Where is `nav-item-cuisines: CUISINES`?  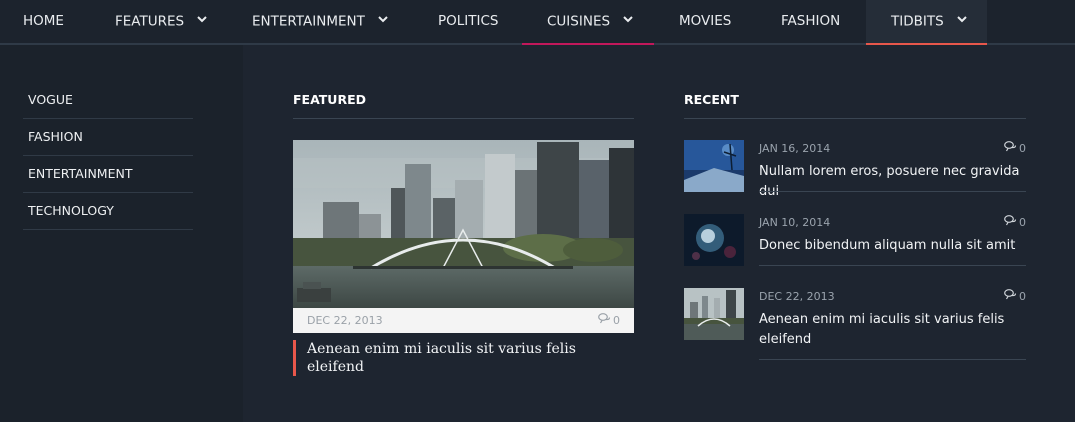 nav-item-cuisines: CUISINES is located at coordinates (588, 22).